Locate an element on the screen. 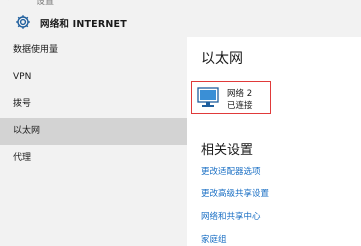 The image size is (361, 246). network-adapter-tile: 网络 2 已连接 is located at coordinates (231, 97).